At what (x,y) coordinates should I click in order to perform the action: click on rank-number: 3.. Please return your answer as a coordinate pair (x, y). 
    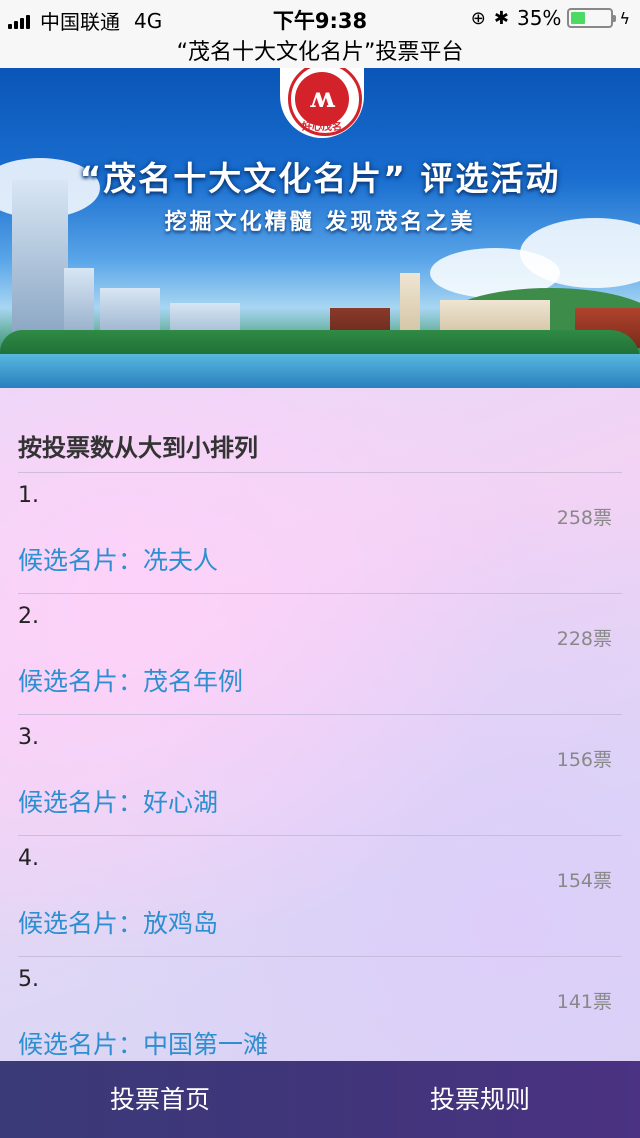
    Looking at the image, I should click on (28, 737).